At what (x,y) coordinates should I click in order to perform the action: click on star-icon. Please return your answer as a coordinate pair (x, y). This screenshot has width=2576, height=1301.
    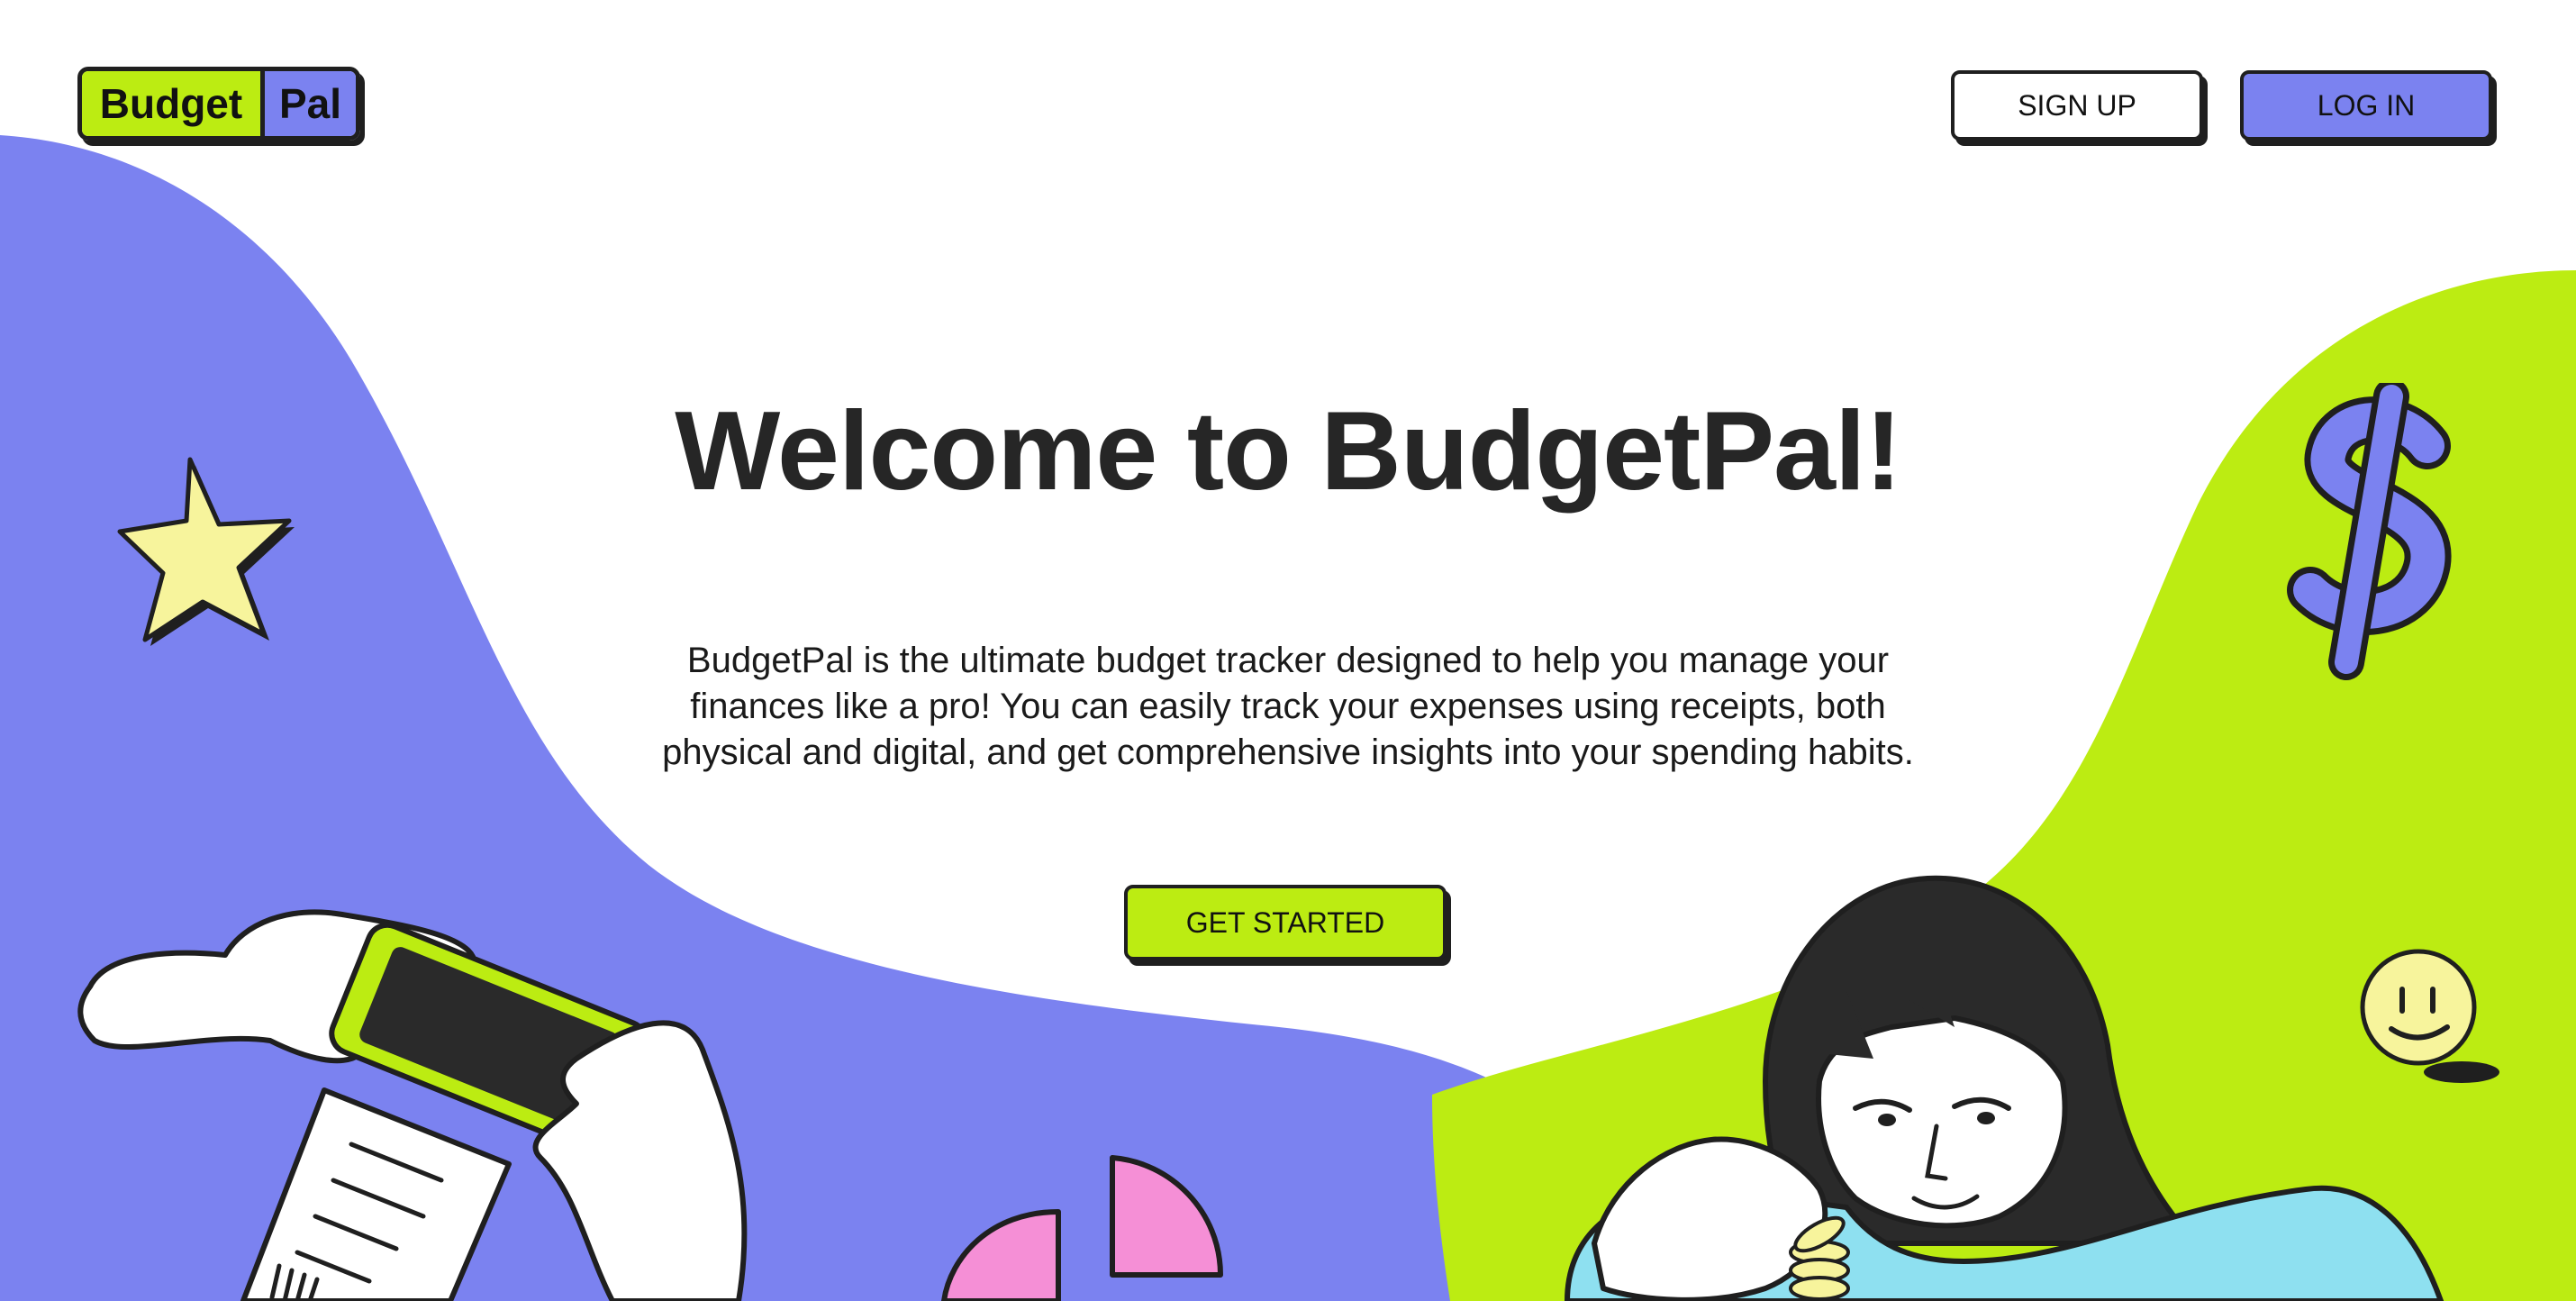
    Looking at the image, I should click on (206, 551).